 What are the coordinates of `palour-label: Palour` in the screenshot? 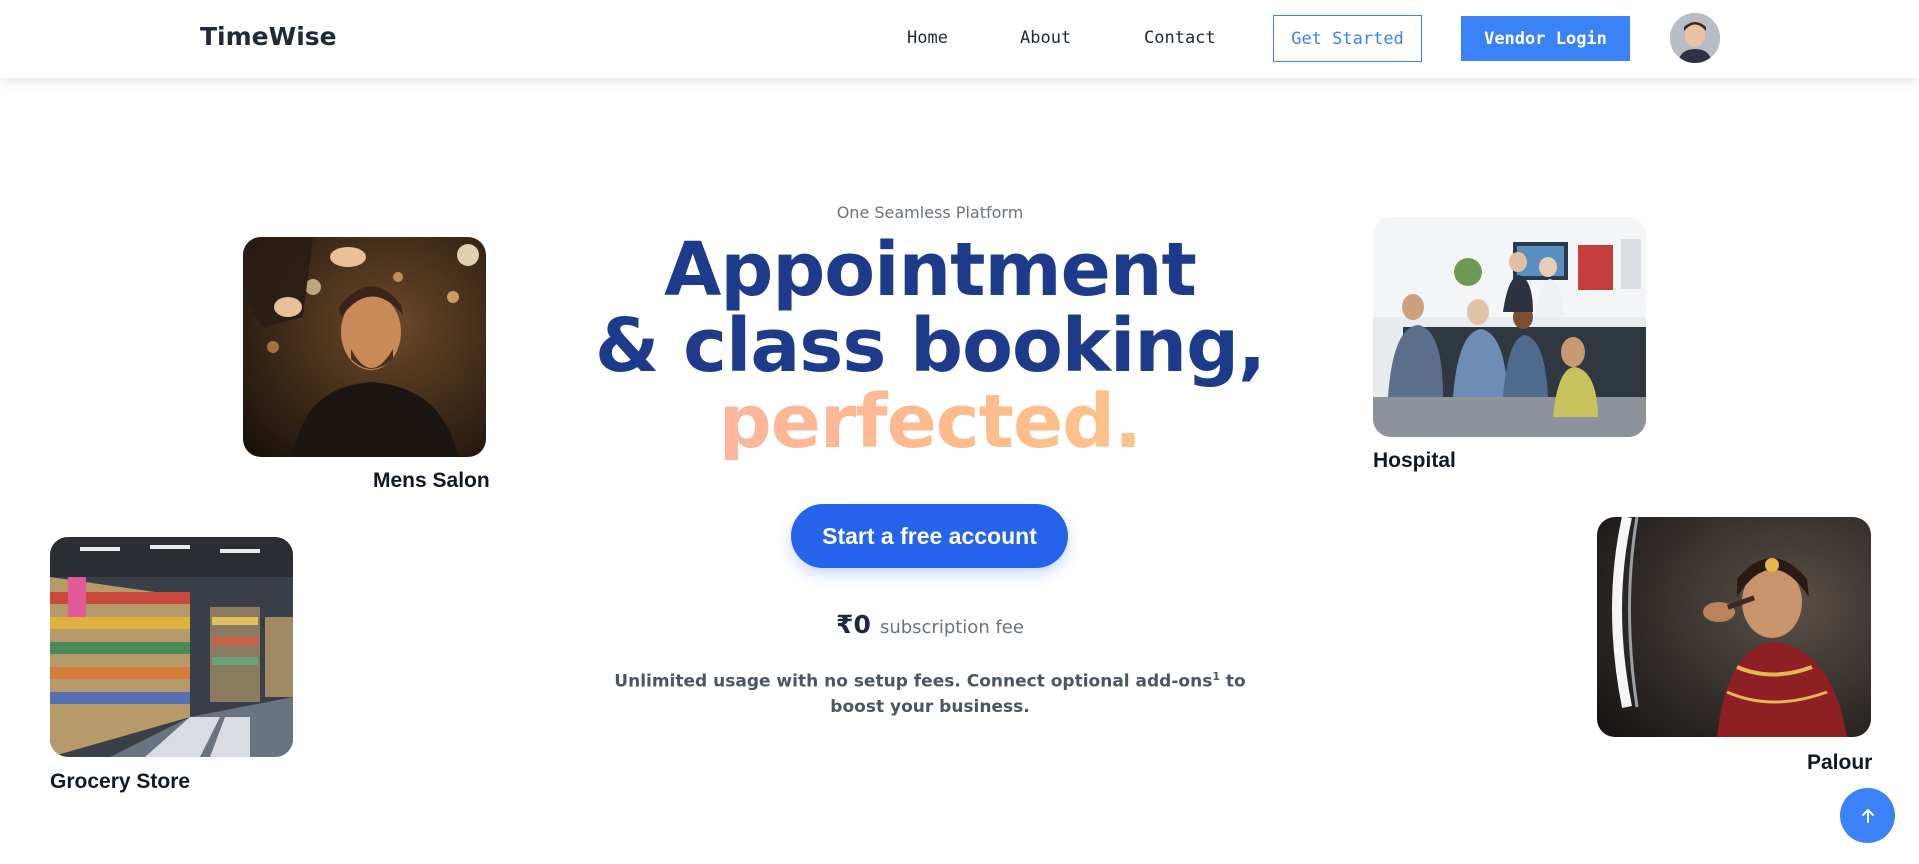 It's located at (1840, 762).